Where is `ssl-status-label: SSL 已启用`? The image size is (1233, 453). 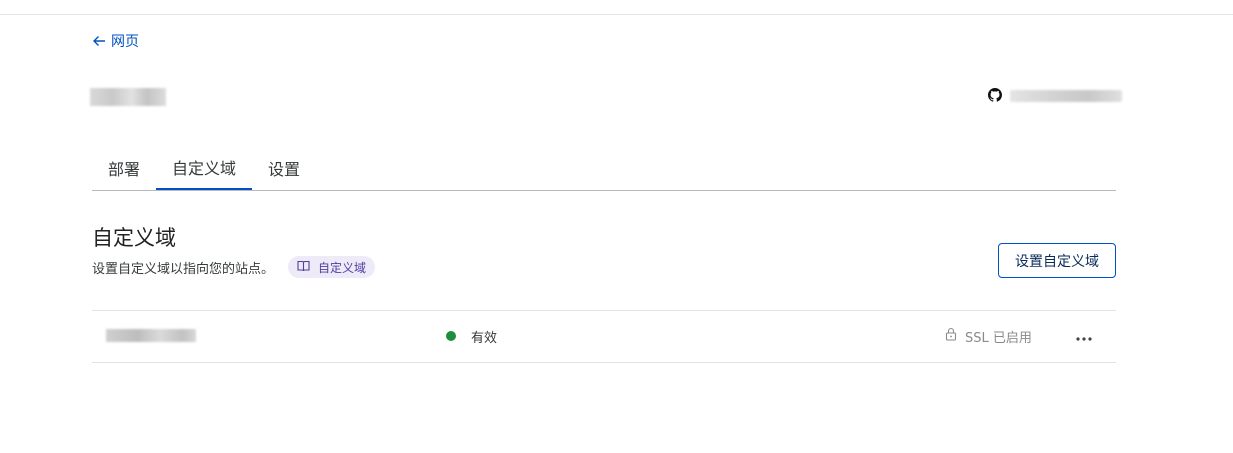 ssl-status-label: SSL 已启用 is located at coordinates (998, 338).